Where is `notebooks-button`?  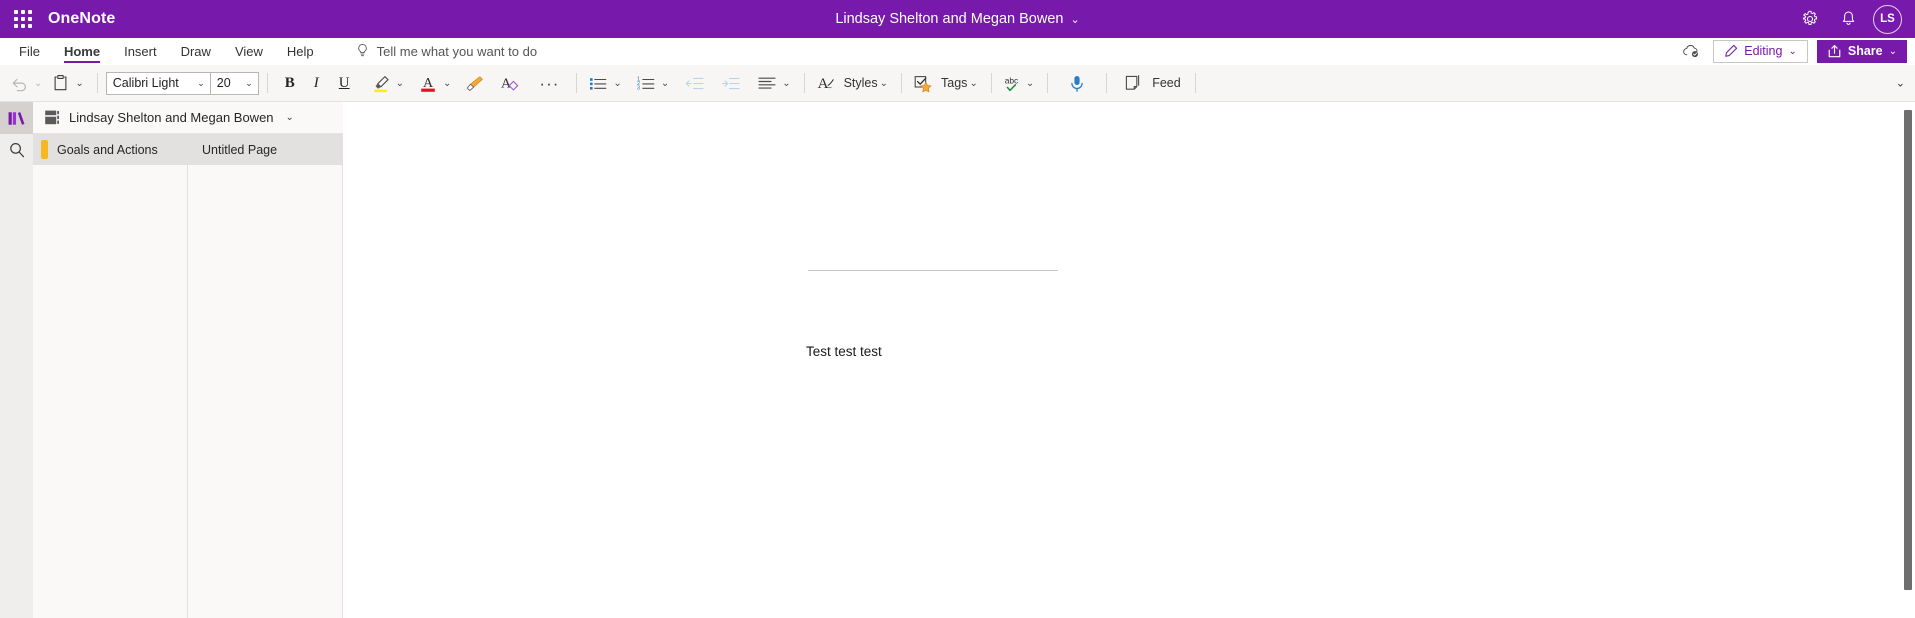 notebooks-button is located at coordinates (16, 118).